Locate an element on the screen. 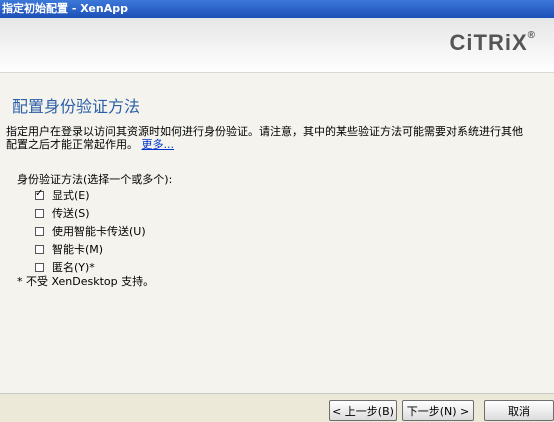 The width and height of the screenshot is (554, 422). option-label-smartcard-passthrough: 使用智能卡传送(U) is located at coordinates (99, 231).